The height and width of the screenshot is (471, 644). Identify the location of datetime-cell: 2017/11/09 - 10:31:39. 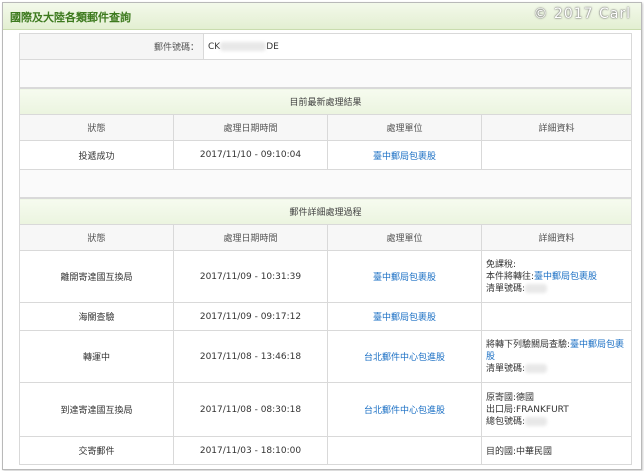
(250, 276).